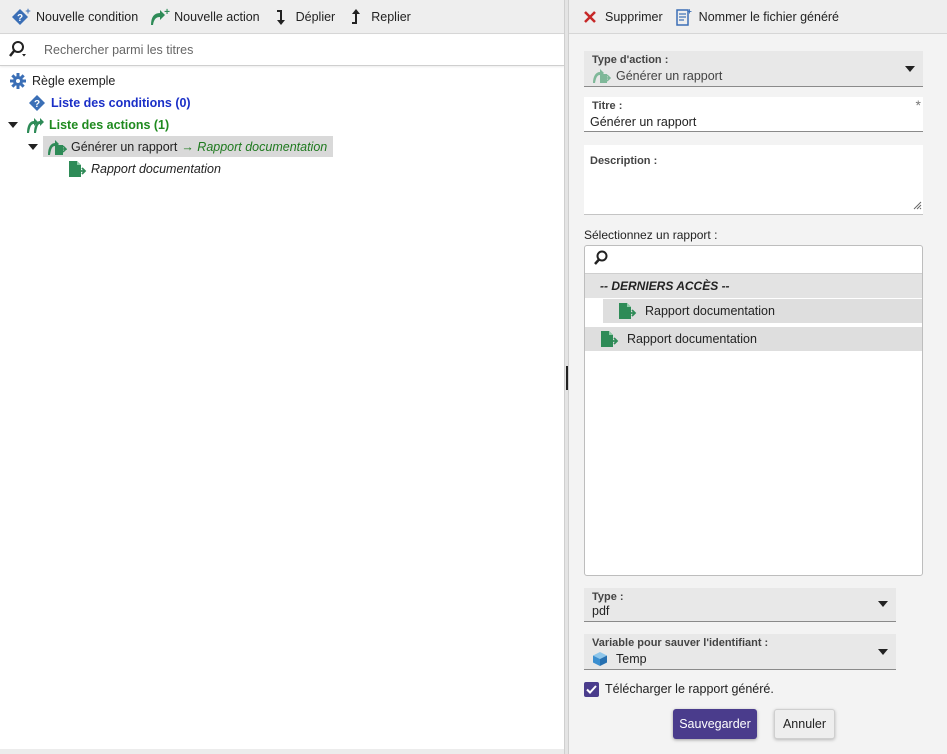 The image size is (947, 754). Describe the element at coordinates (356, 17) in the screenshot. I see `collapse-arrow-icon` at that location.